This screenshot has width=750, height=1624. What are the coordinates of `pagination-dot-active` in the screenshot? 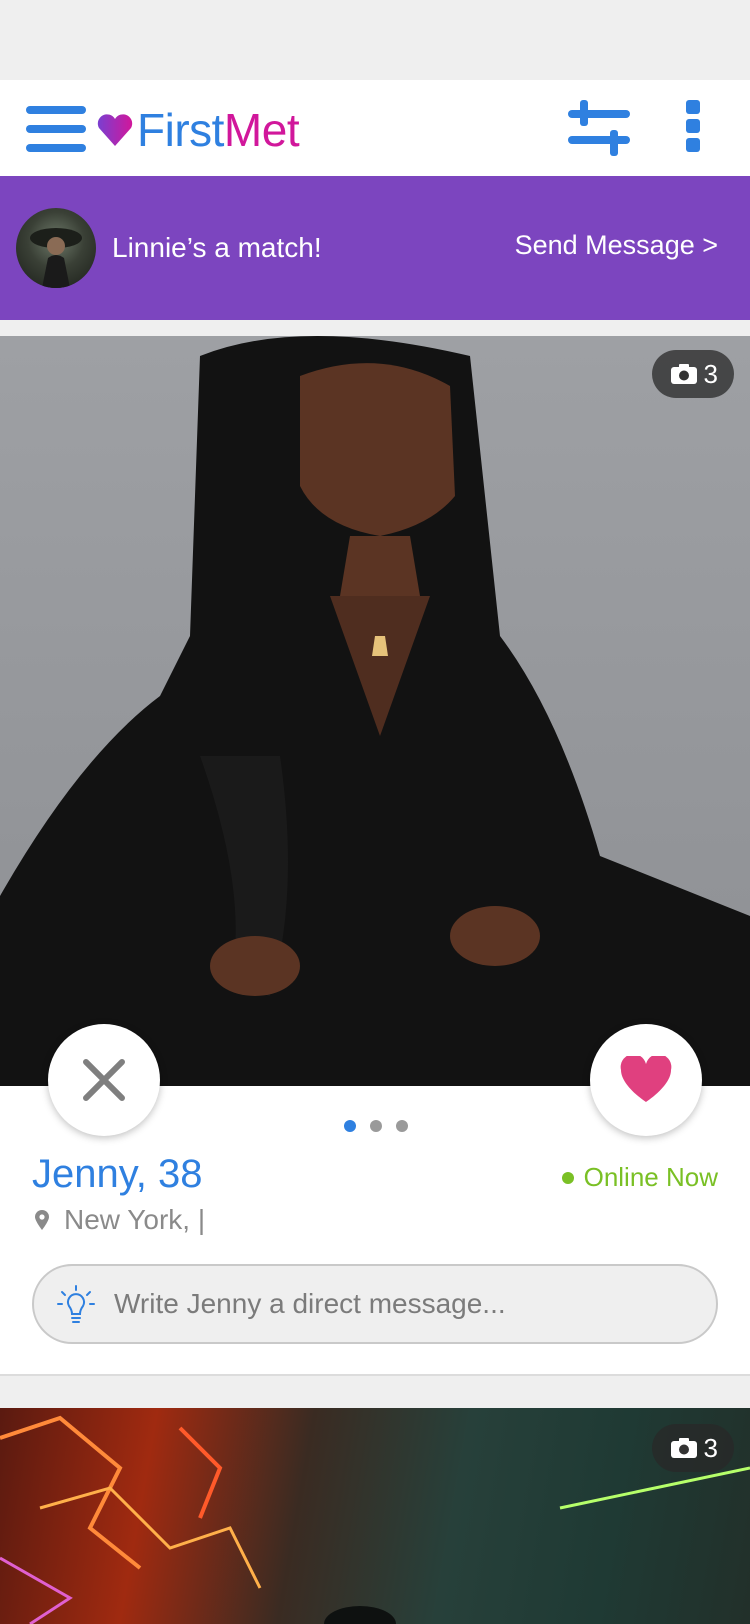 It's located at (350, 1126).